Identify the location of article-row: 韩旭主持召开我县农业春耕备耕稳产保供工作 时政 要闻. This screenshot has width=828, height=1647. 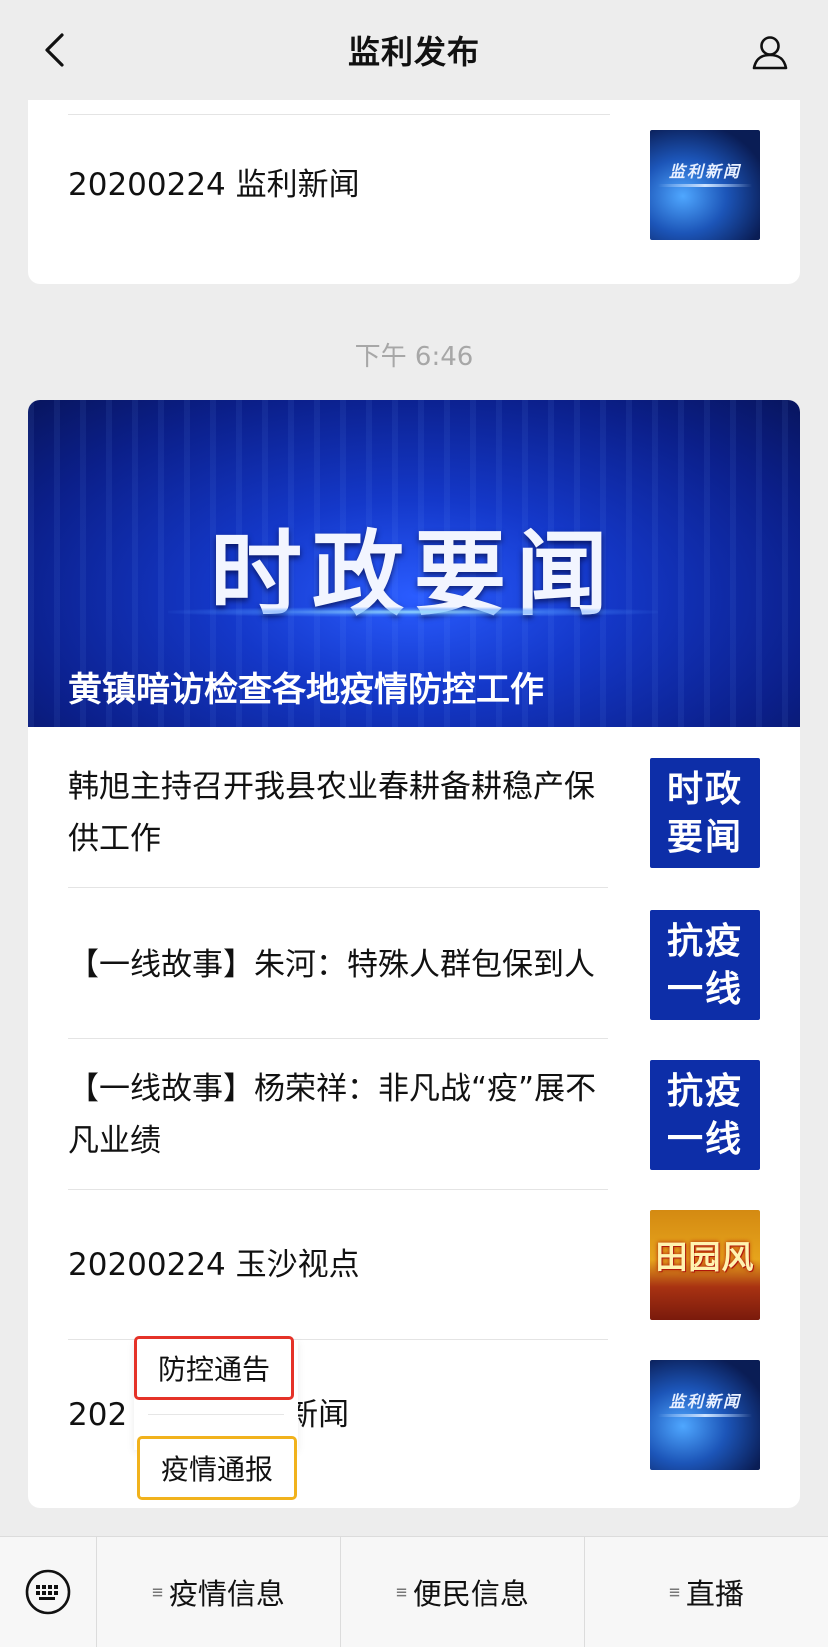
(414, 813).